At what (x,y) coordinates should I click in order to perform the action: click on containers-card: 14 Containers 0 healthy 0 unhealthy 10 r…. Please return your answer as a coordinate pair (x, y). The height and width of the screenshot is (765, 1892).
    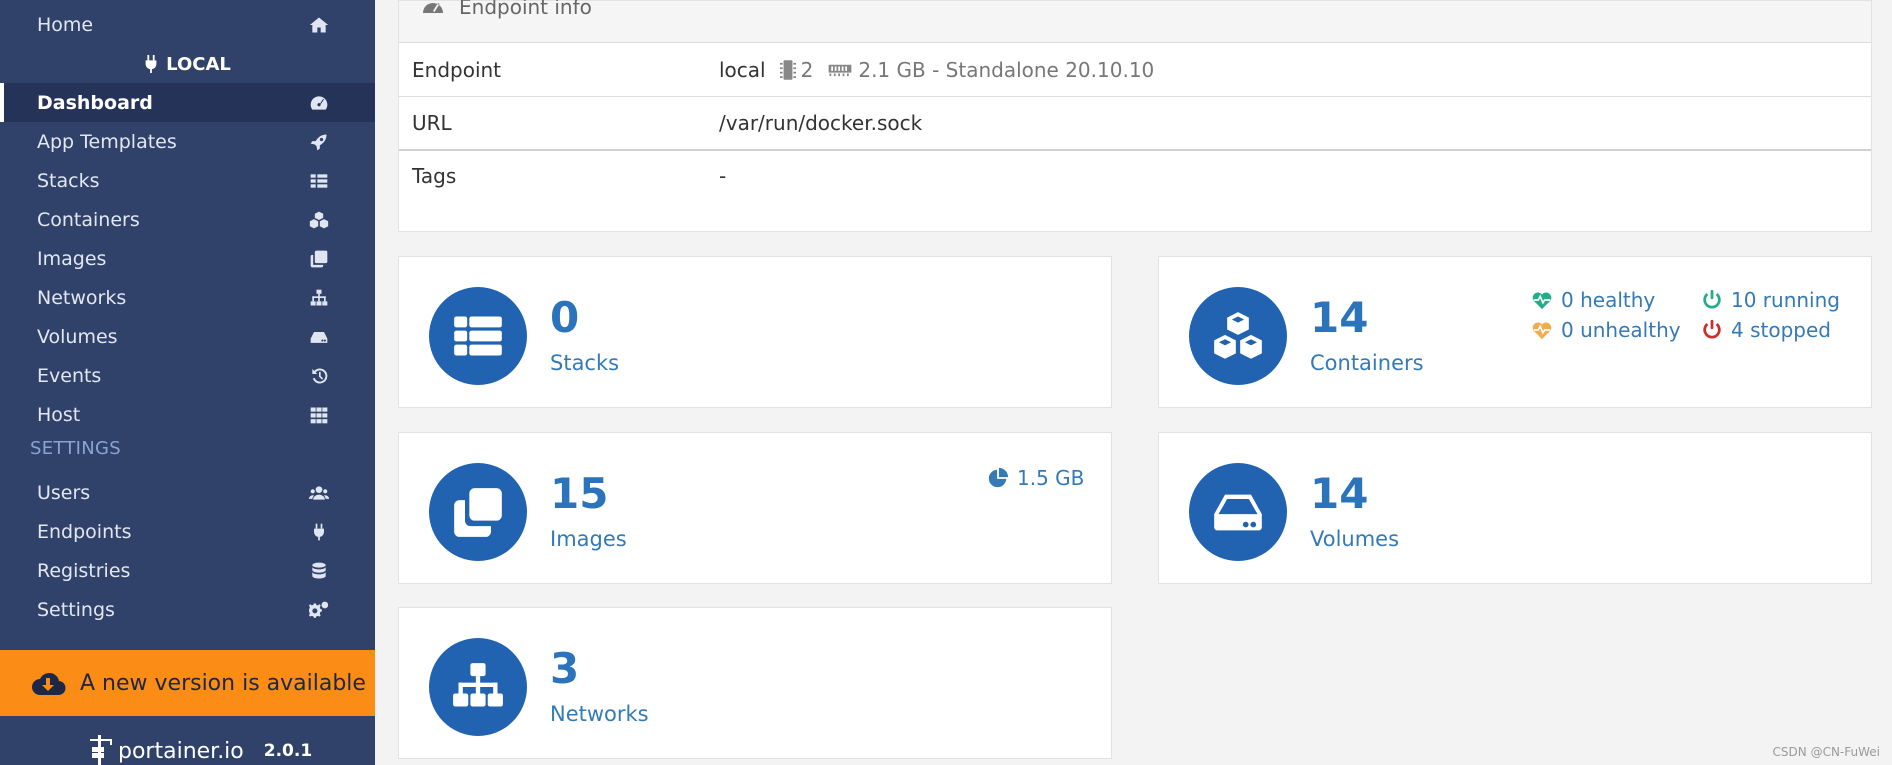
    Looking at the image, I should click on (1515, 332).